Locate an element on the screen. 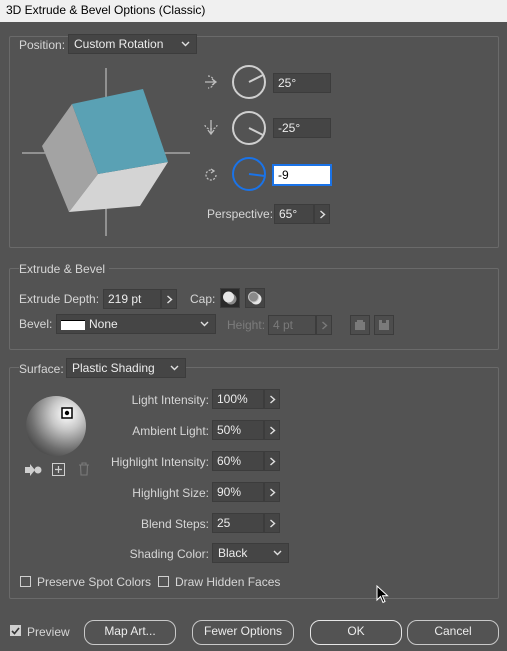 The image size is (507, 651). extrude-depth-label: Extrude Depth: is located at coordinates (59, 299).